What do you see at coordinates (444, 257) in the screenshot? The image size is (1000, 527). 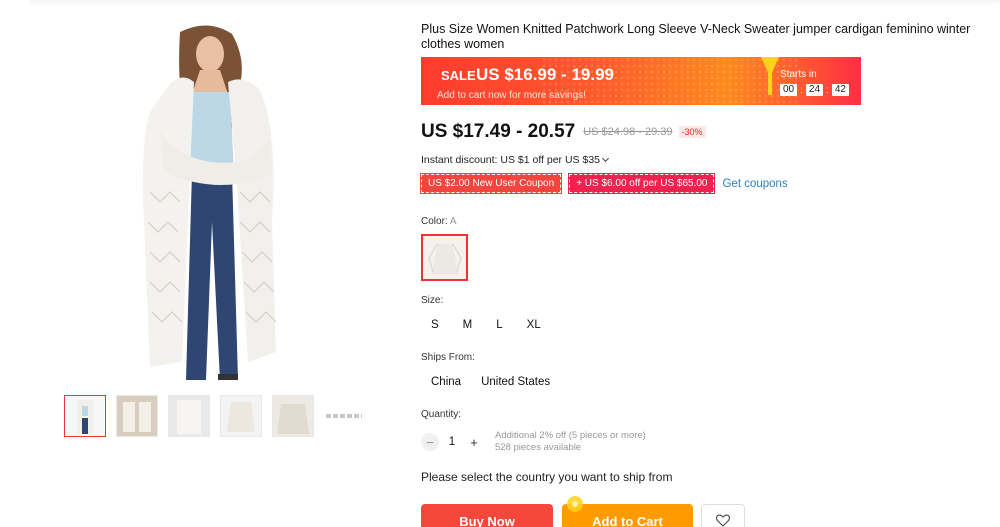 I see `color-swatch-a` at bounding box center [444, 257].